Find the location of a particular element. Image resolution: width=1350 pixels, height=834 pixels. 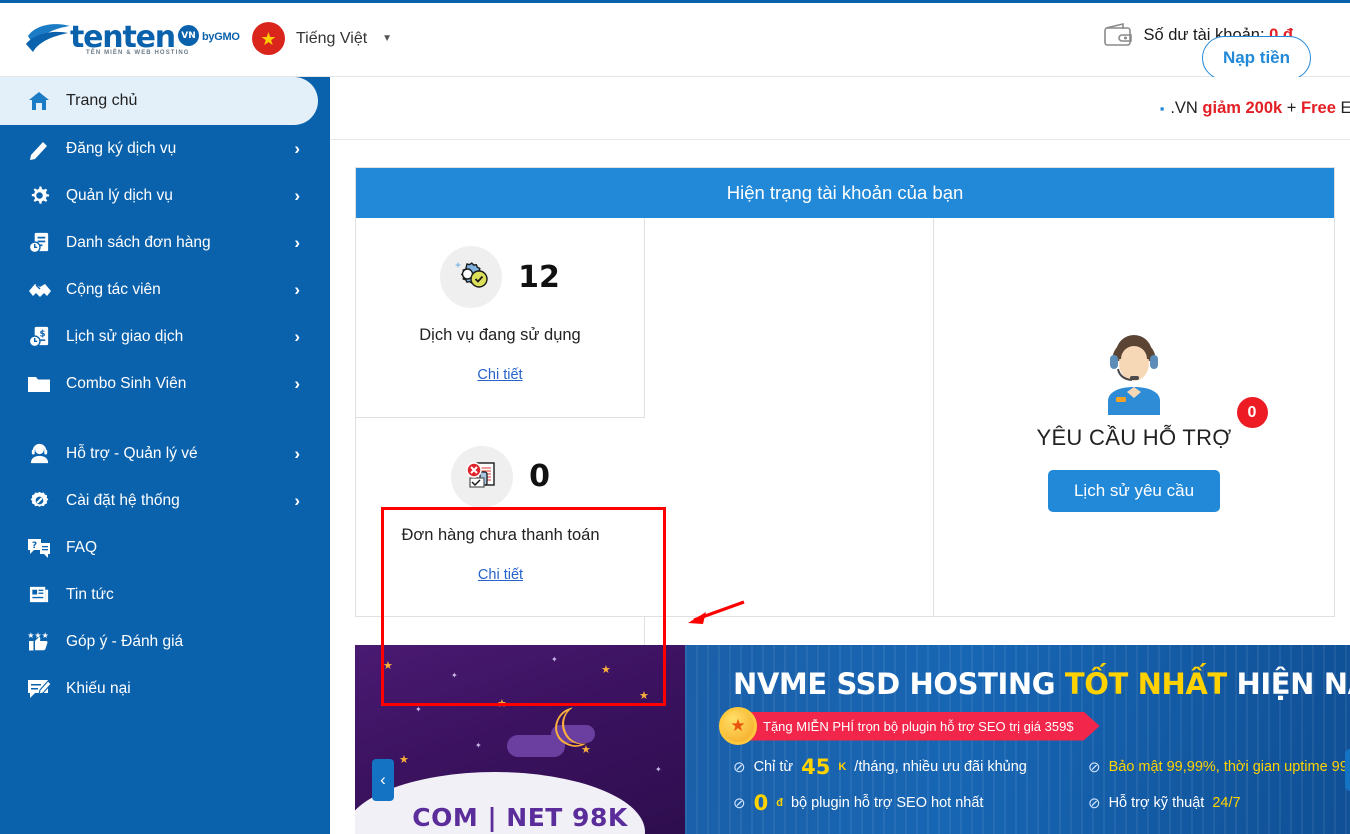

sidebar-item-cai-dat-he-thong: Cài đặt hệ thống › is located at coordinates (165, 500).